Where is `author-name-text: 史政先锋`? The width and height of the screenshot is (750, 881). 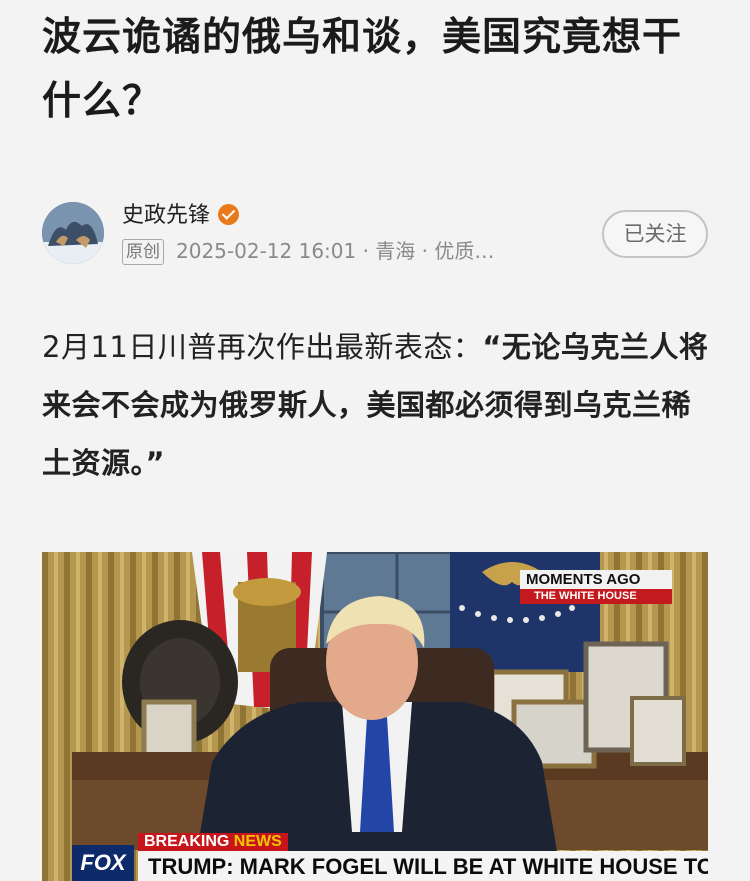
author-name-text: 史政先锋 is located at coordinates (166, 215).